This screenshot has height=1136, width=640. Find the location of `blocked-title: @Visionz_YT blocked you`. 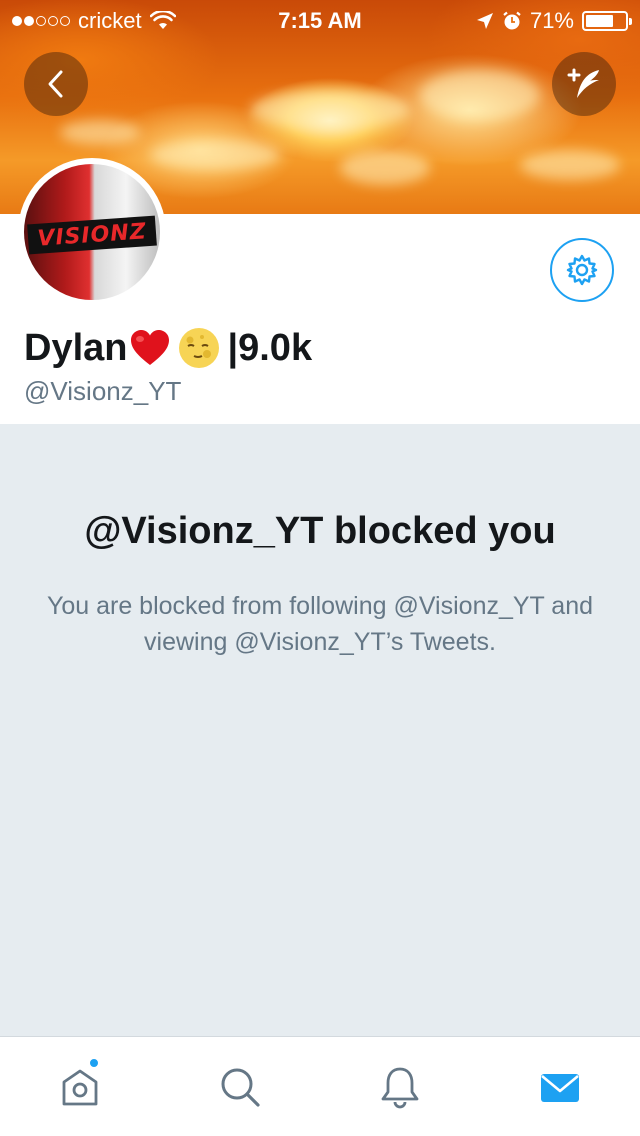

blocked-title: @Visionz_YT blocked you is located at coordinates (320, 531).